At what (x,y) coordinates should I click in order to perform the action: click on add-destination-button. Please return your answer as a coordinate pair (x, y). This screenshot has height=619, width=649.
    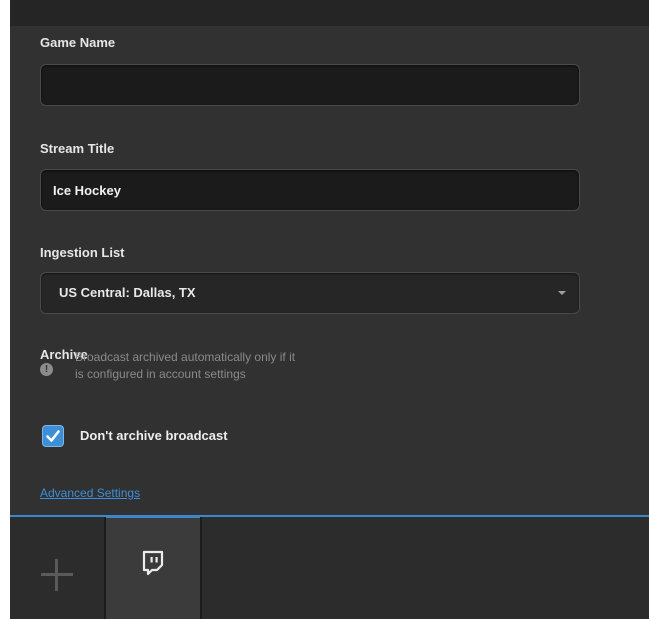
    Looking at the image, I should click on (54, 569).